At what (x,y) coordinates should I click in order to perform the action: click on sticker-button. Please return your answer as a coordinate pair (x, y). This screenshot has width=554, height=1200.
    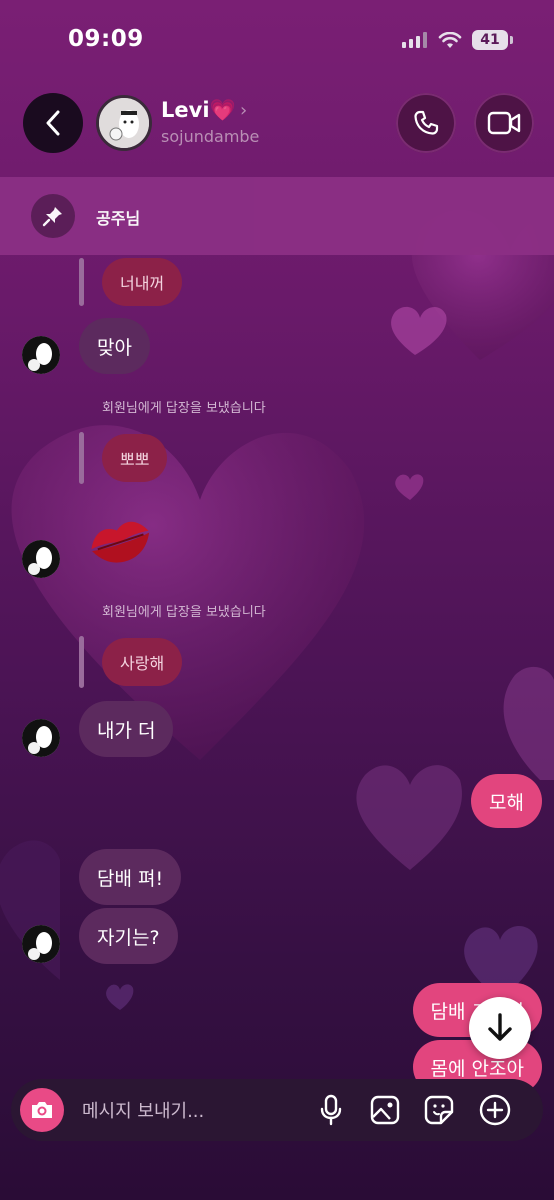
    Looking at the image, I should click on (439, 1110).